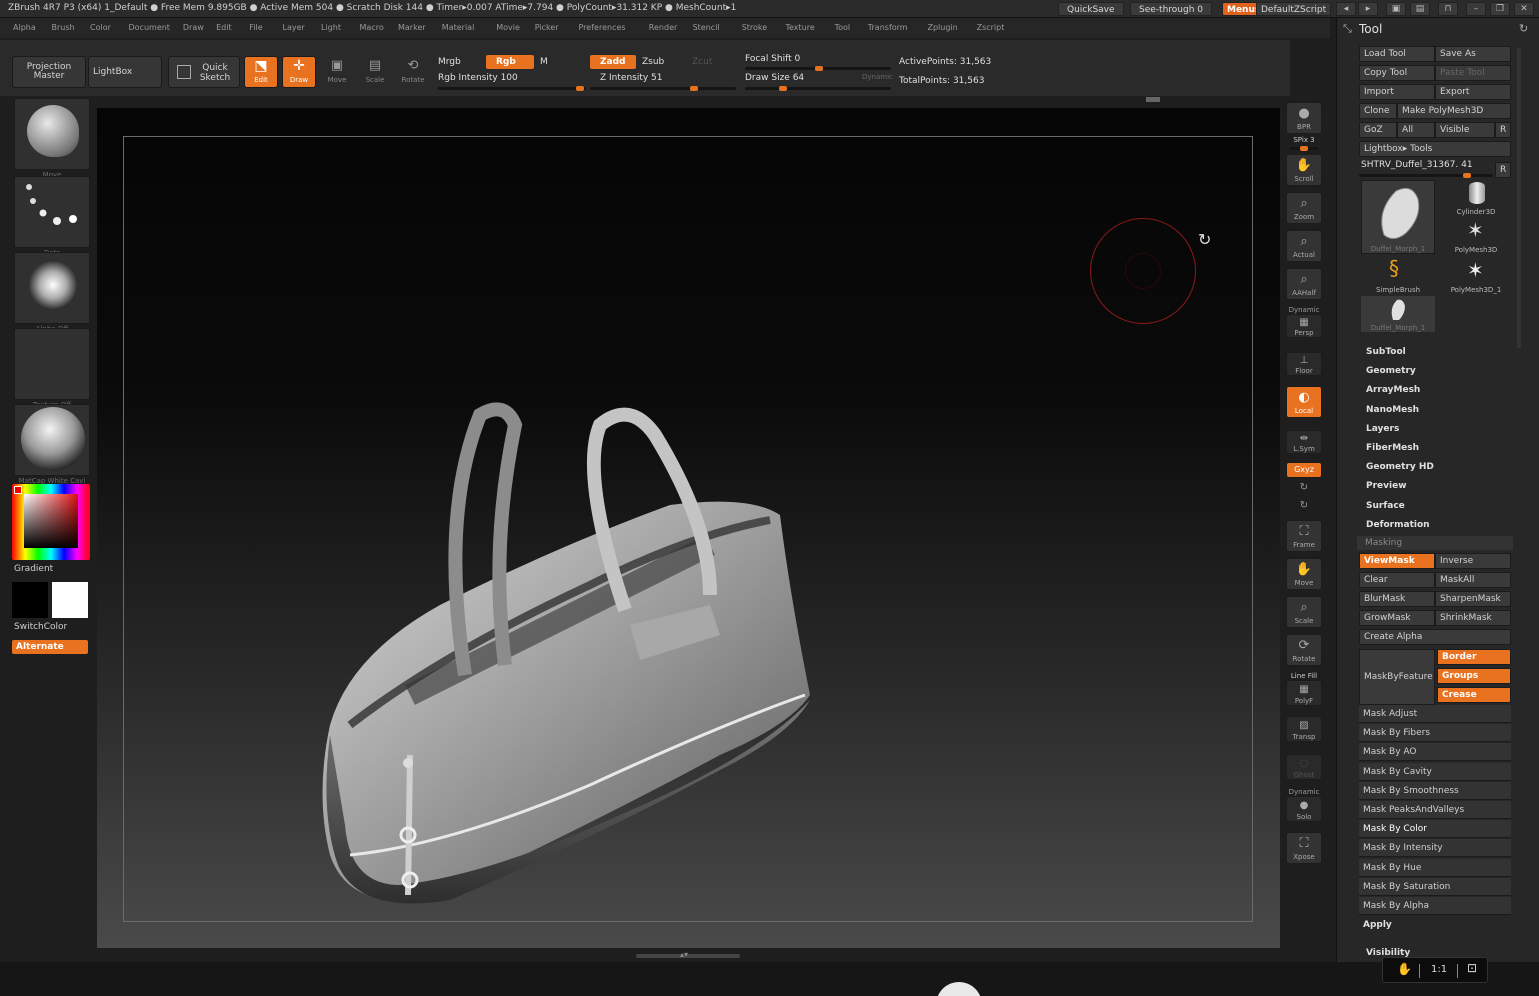 This screenshot has height=996, width=1539. What do you see at coordinates (547, 27) in the screenshot?
I see `menu-picker: Picker` at bounding box center [547, 27].